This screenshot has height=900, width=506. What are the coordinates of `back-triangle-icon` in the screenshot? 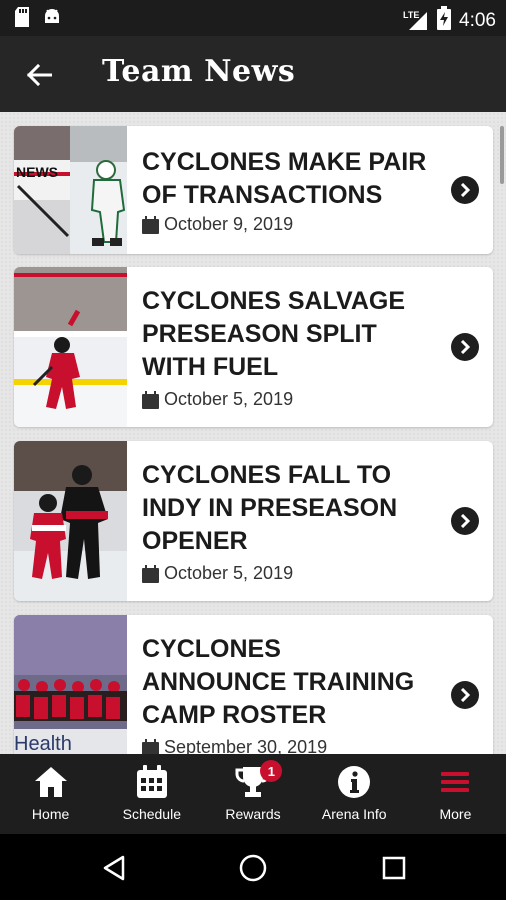 It's located at (114, 868).